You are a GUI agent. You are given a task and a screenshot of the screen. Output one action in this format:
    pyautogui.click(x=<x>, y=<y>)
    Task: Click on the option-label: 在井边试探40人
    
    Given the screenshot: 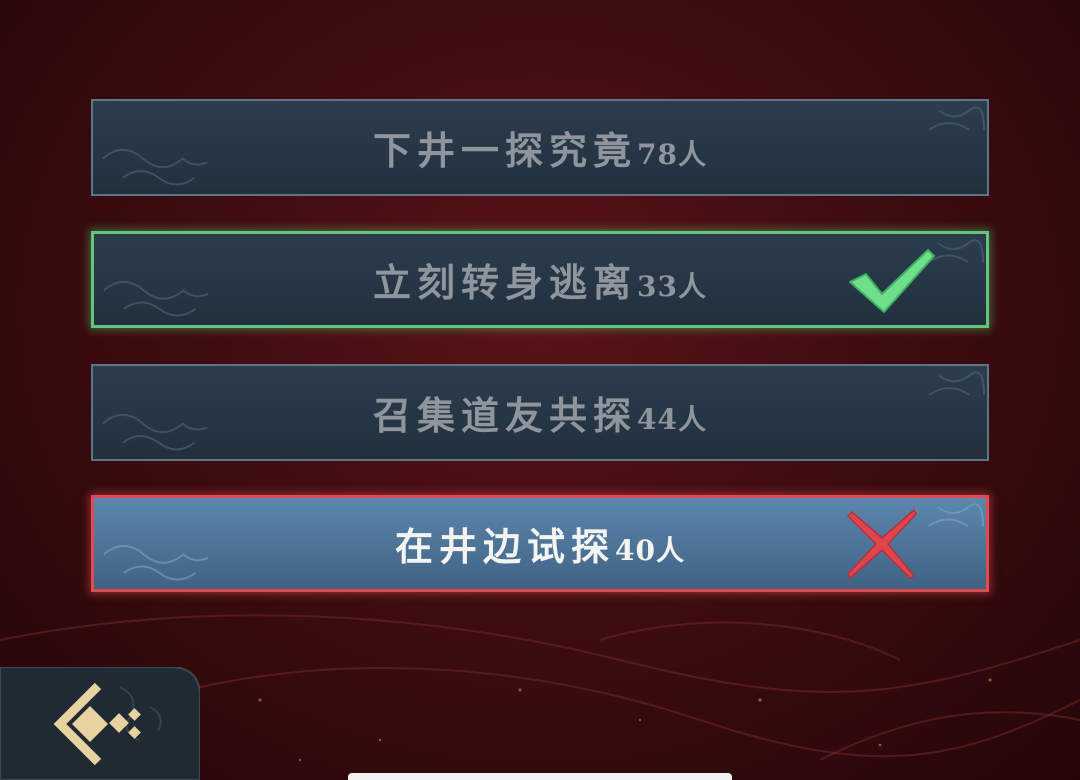 What is the action you would take?
    pyautogui.click(x=540, y=543)
    